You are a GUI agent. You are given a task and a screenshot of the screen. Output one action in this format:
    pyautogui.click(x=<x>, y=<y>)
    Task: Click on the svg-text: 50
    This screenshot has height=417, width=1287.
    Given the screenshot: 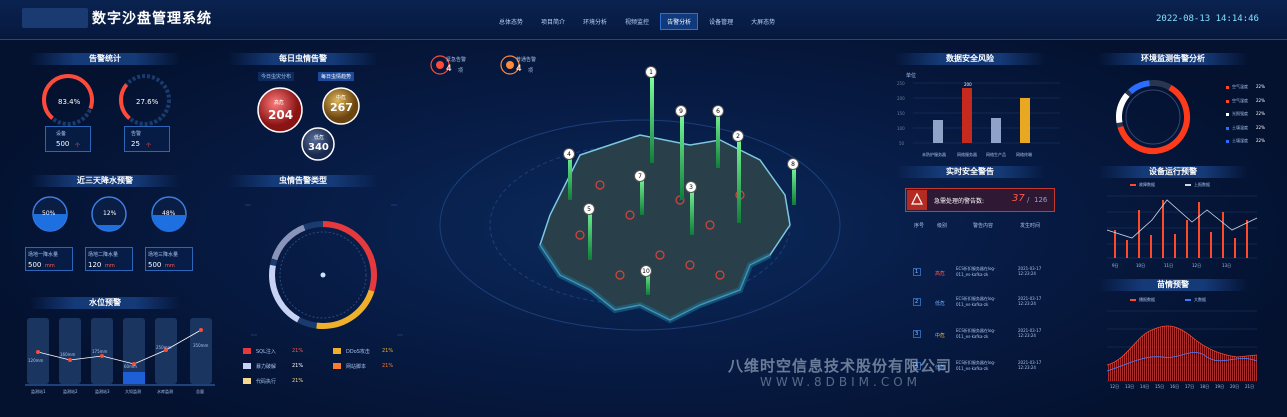 What is the action you would take?
    pyautogui.click(x=902, y=143)
    